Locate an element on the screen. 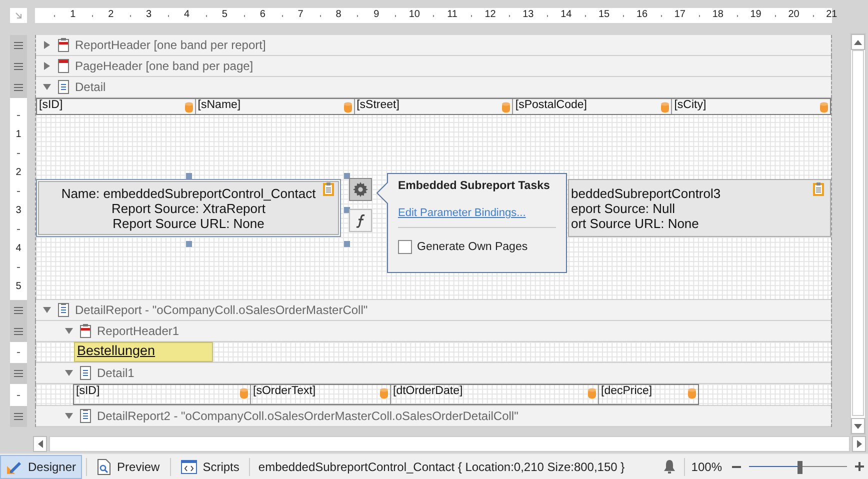 This screenshot has height=479, width=868. ruler-number: 16 is located at coordinates (642, 14).